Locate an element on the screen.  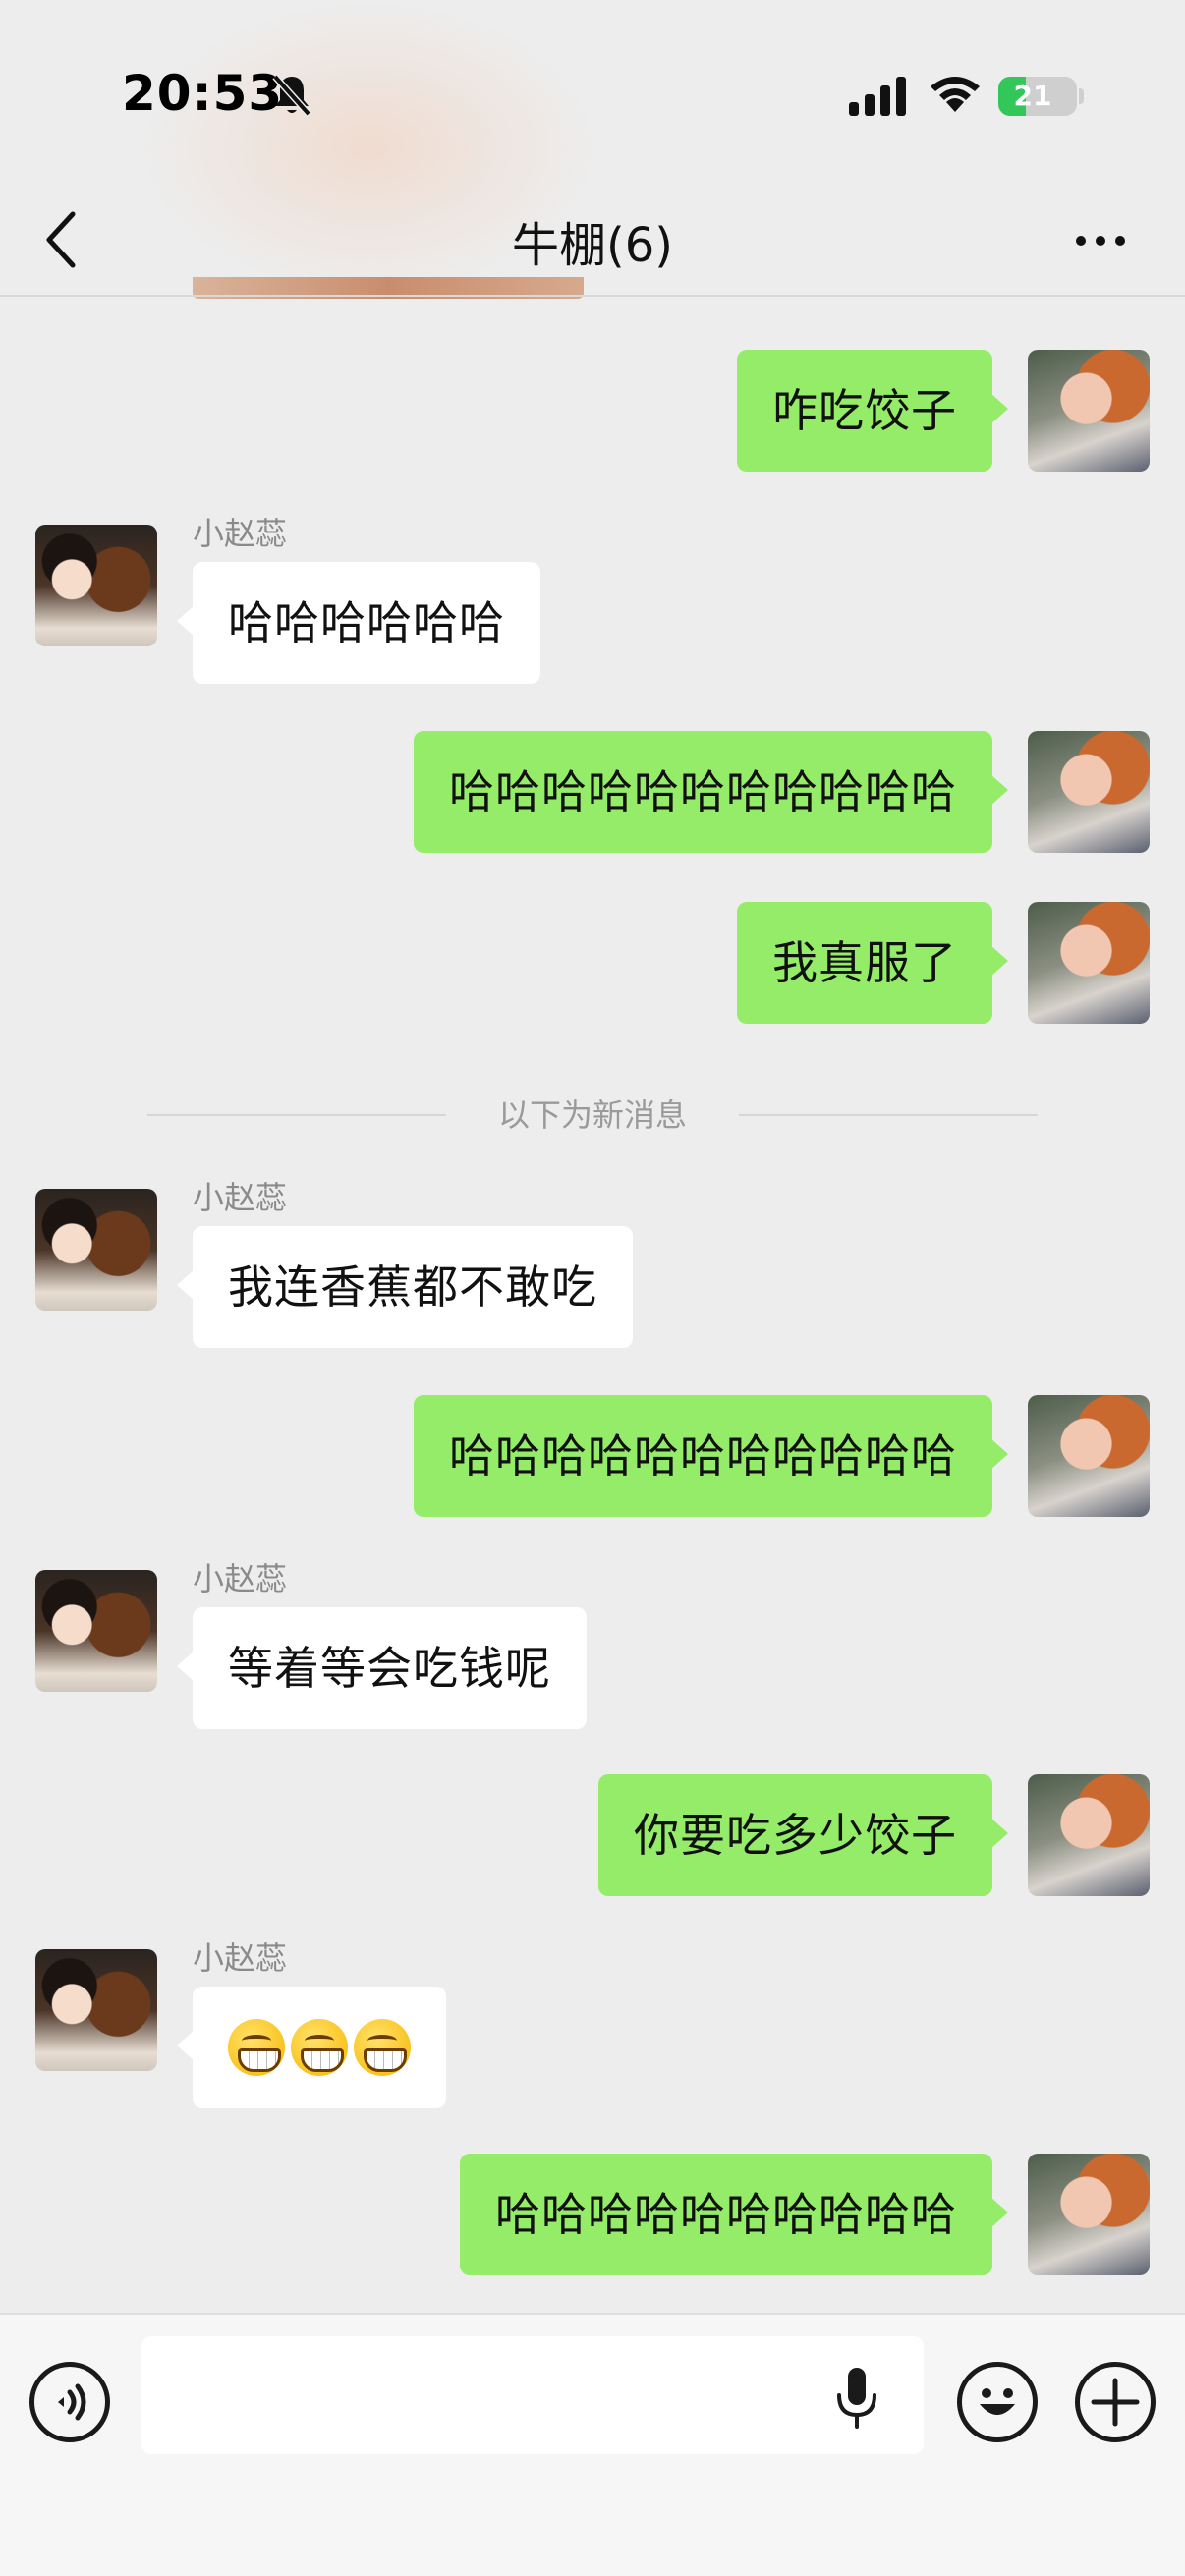
status-bar: 20:53 21 is located at coordinates (592, 147).